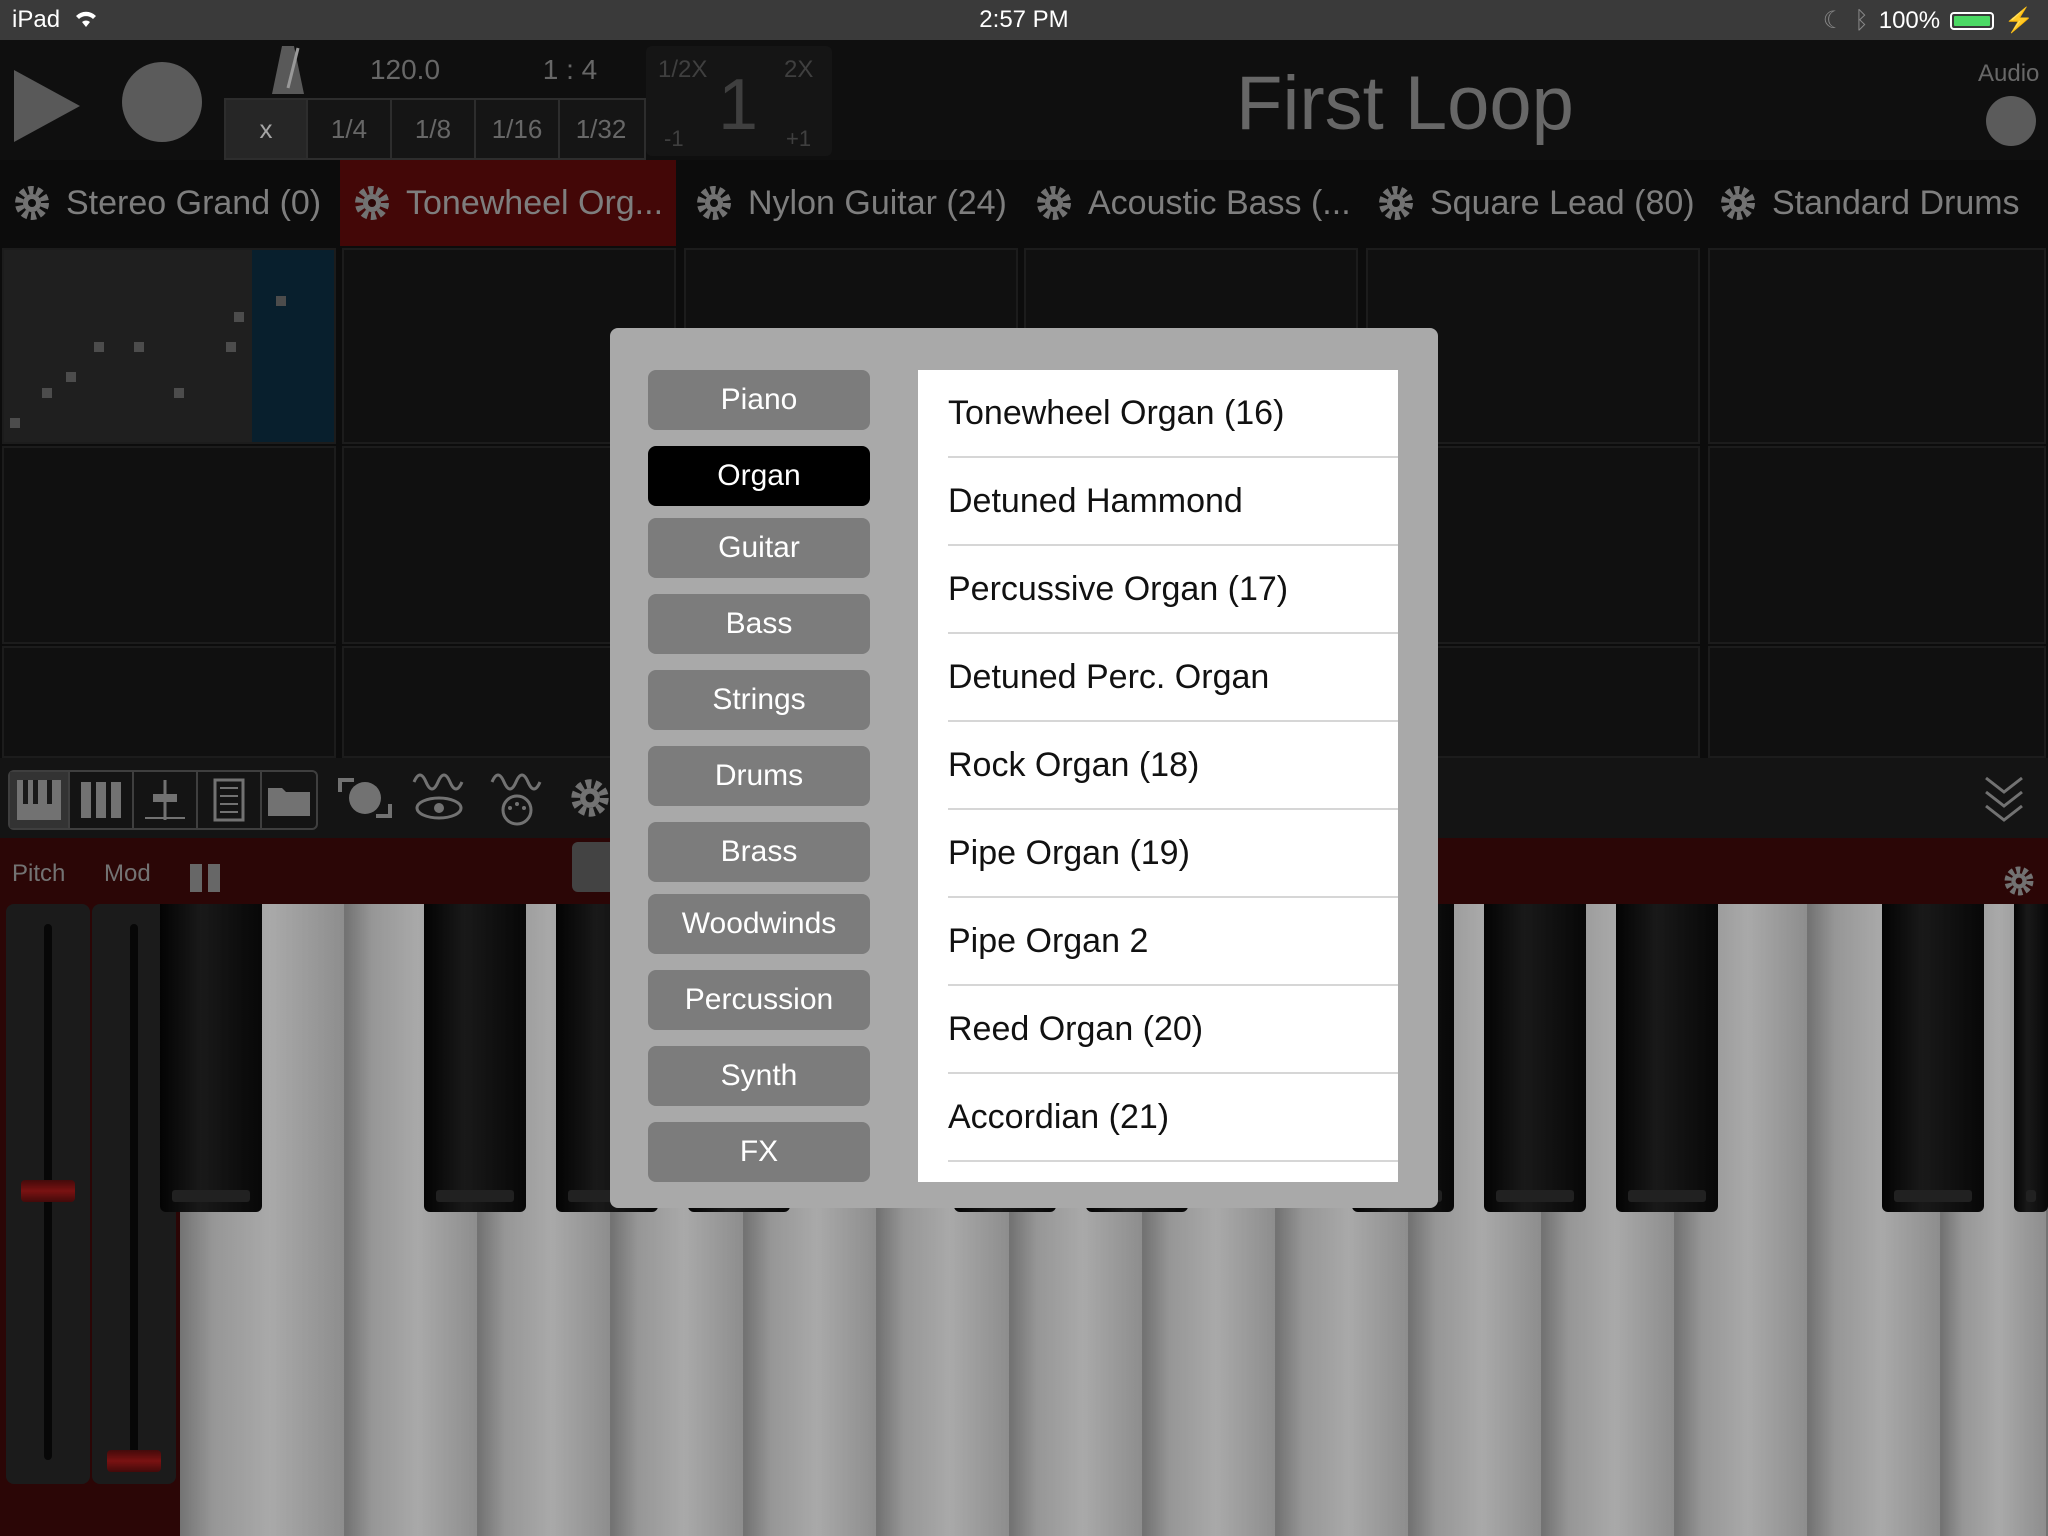 The image size is (2048, 1536). I want to click on status-bar: iPad 2:57 PM ☾ ᛒ 100% ⚡, so click(1024, 20).